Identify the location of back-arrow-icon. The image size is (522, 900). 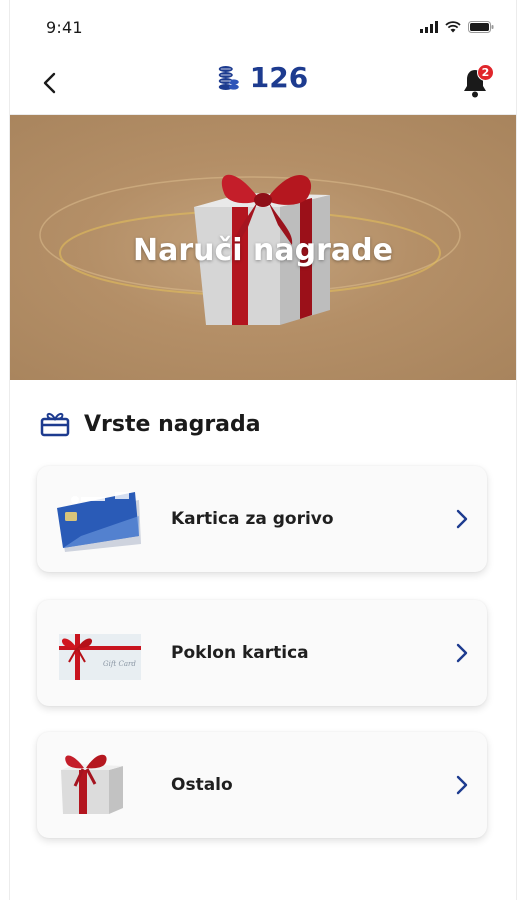
(50, 83).